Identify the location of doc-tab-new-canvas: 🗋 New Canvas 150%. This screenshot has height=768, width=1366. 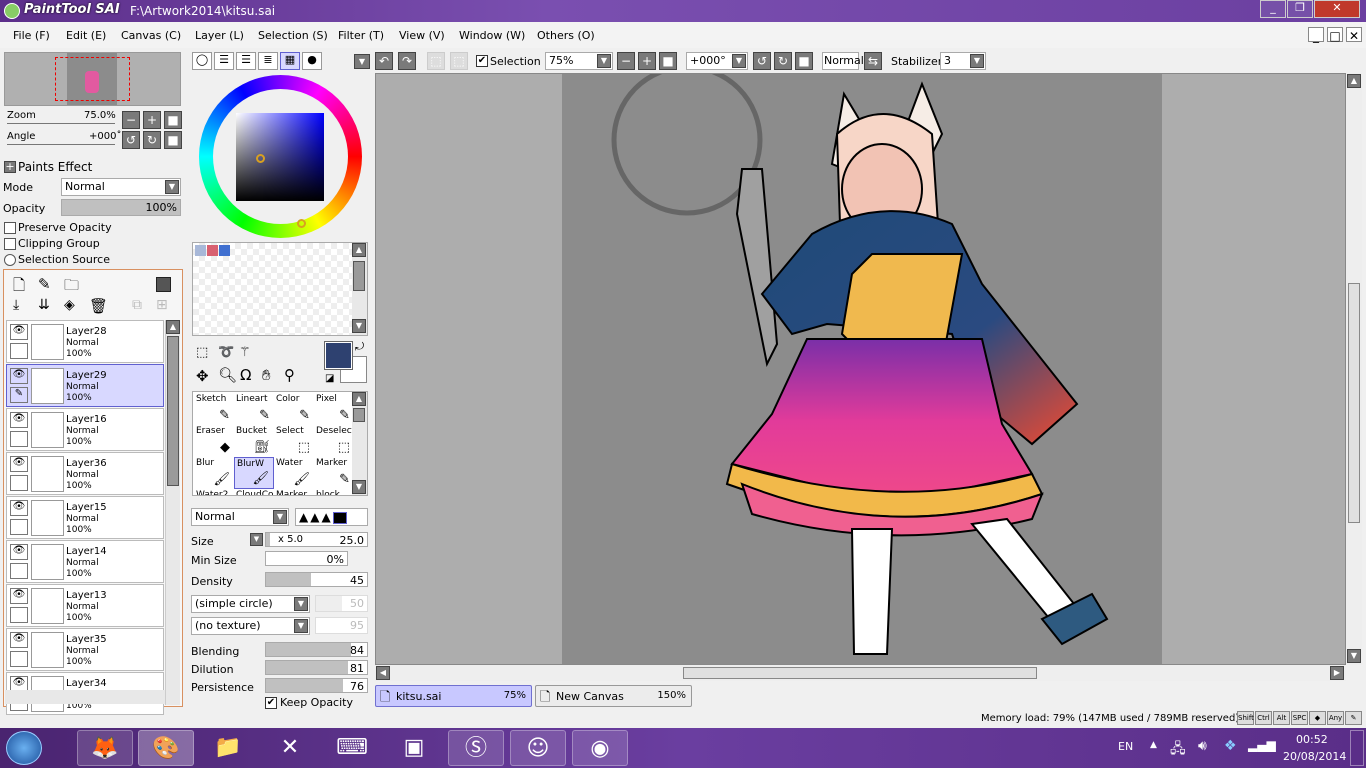
(613, 696).